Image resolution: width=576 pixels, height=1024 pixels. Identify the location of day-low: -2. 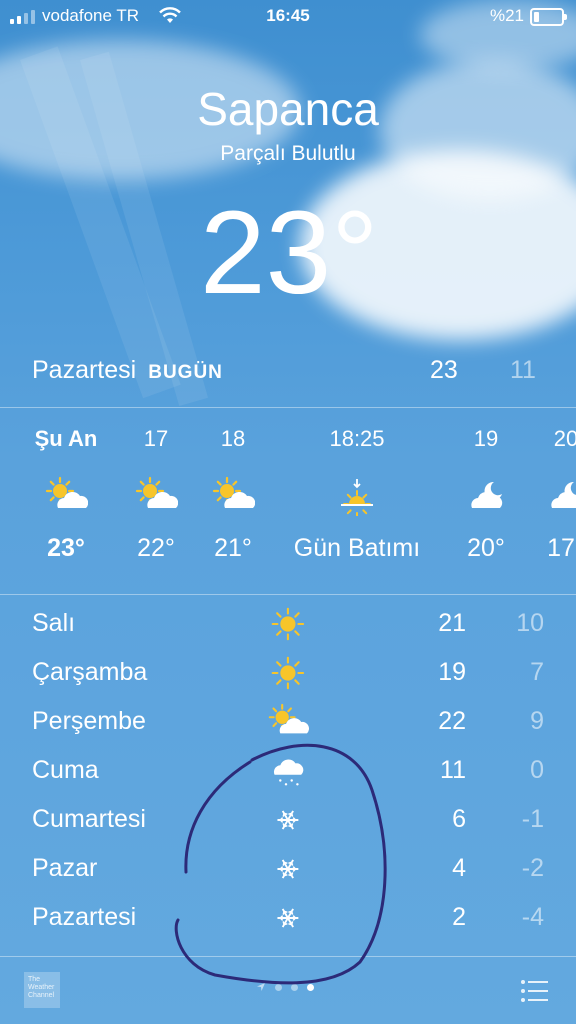
(532, 868).